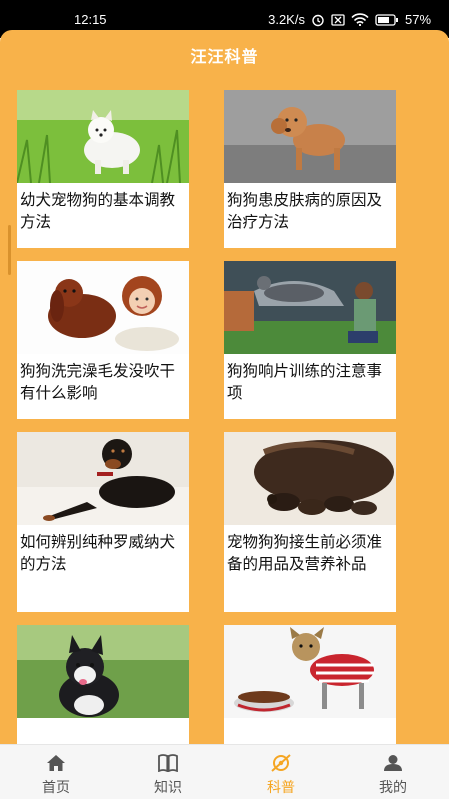  I want to click on article-card: 狗狗响片训练的注意事项, so click(310, 340).